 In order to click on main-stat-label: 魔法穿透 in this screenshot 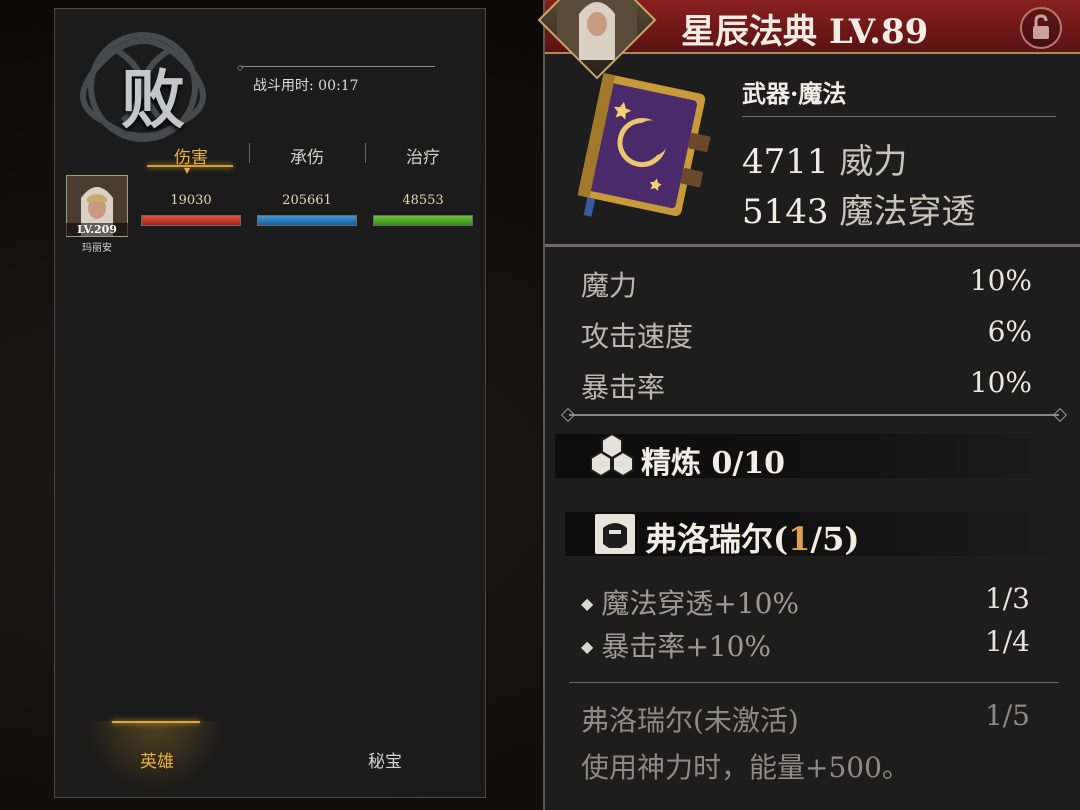, I will do `click(907, 212)`.